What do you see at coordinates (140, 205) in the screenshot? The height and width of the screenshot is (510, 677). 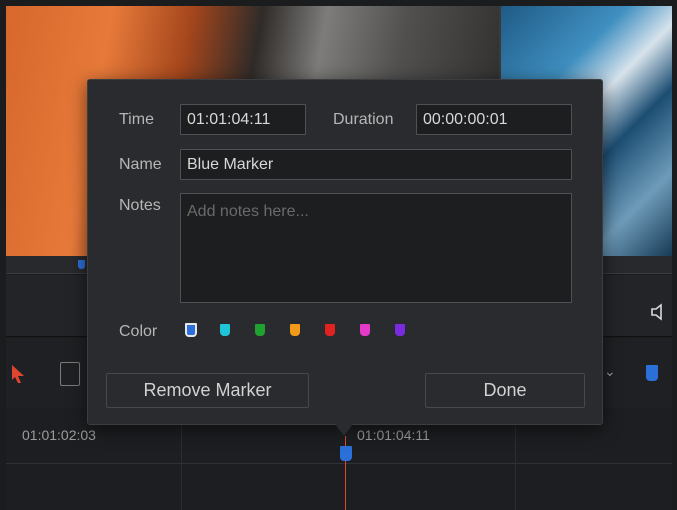 I see `notes-label: Notes` at bounding box center [140, 205].